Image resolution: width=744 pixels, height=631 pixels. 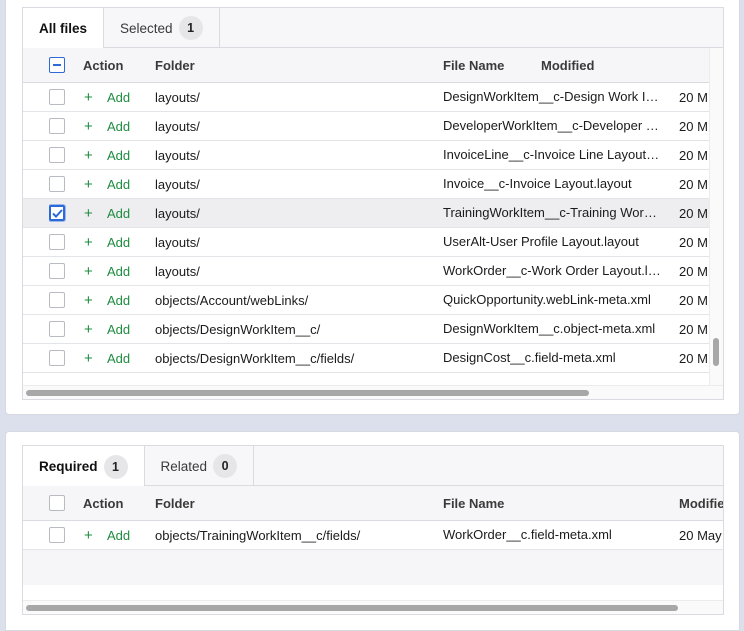 I want to click on vertical-scroll-thumb, so click(x=716, y=352).